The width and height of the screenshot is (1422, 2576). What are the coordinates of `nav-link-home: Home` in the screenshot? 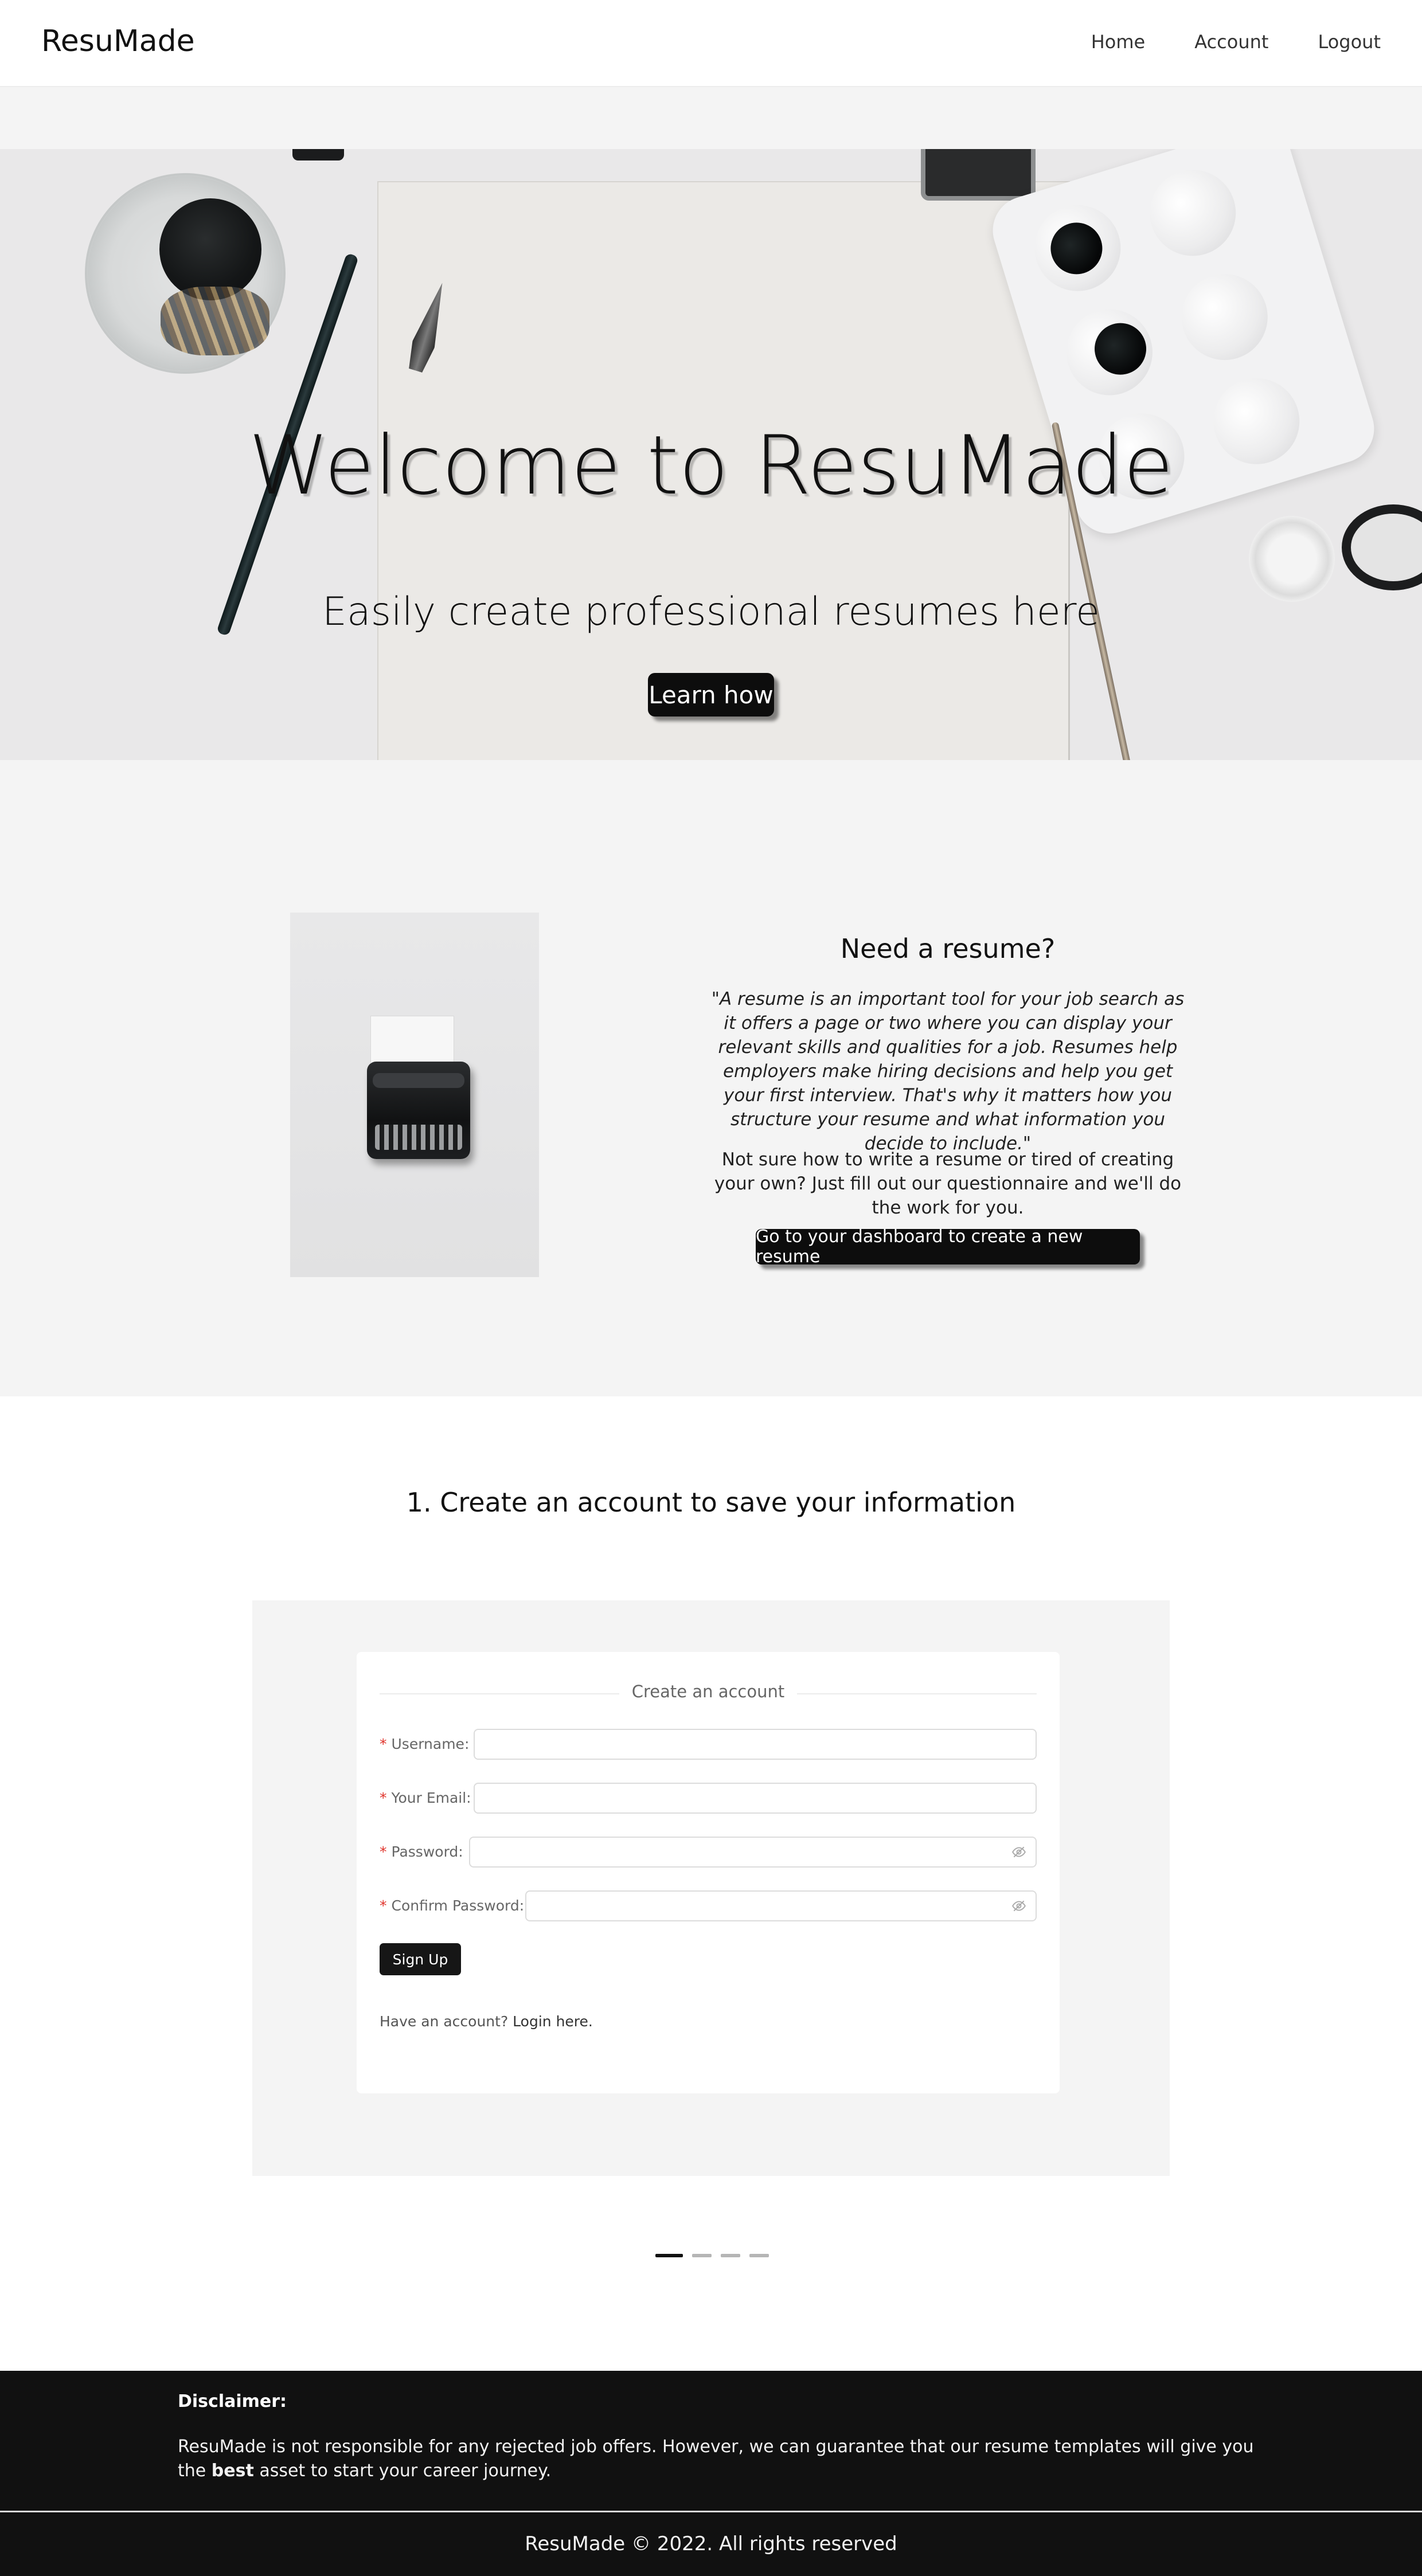 It's located at (1118, 42).